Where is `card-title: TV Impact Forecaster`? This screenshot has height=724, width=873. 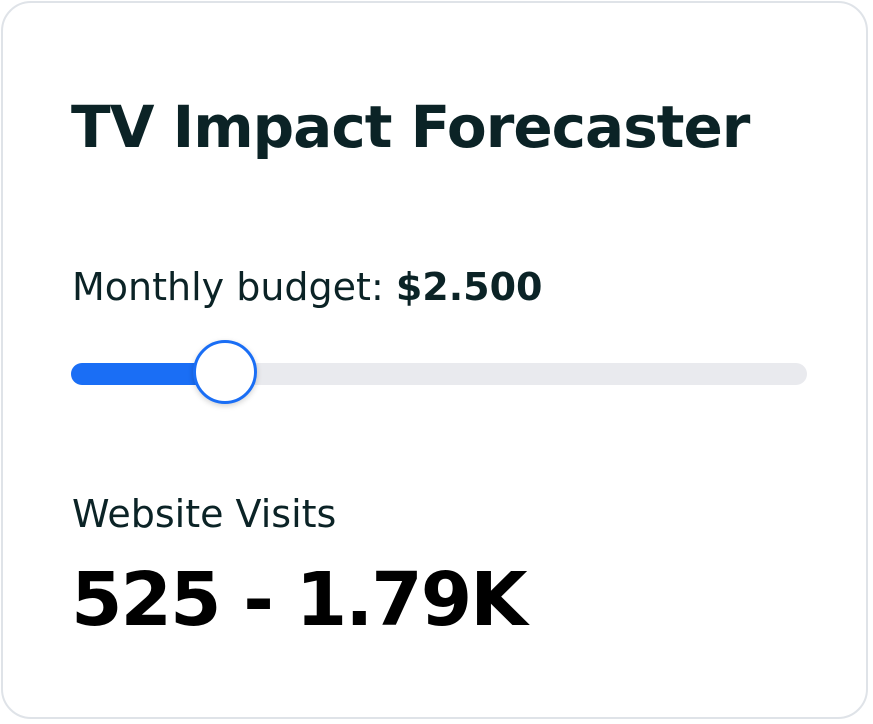
card-title: TV Impact Forecaster is located at coordinates (410, 127).